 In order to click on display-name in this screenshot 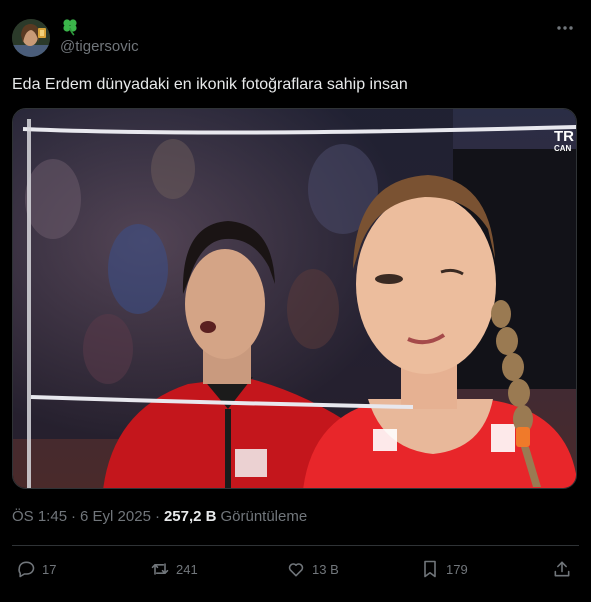, I will do `click(70, 27)`.